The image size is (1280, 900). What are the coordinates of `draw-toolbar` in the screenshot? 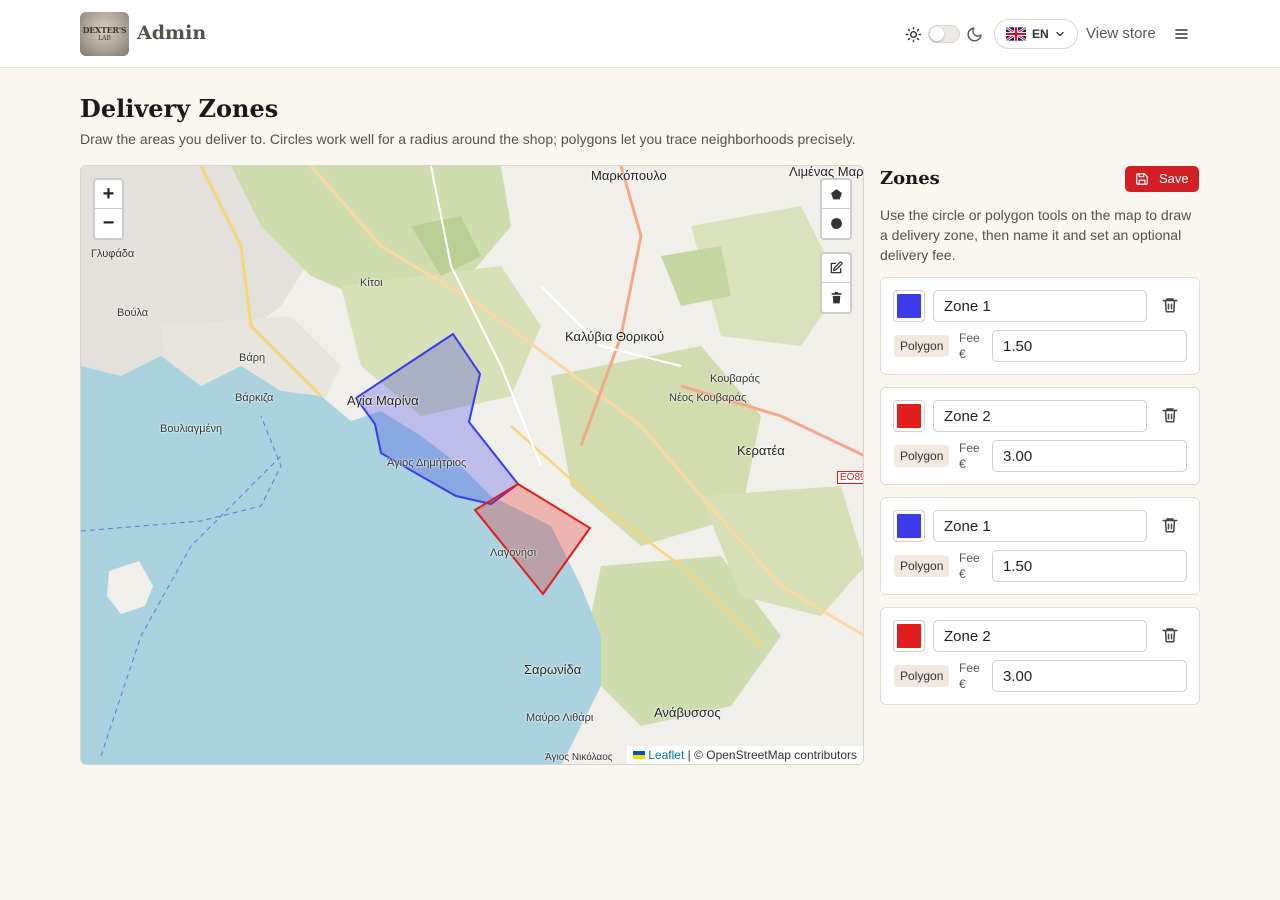 It's located at (836, 209).